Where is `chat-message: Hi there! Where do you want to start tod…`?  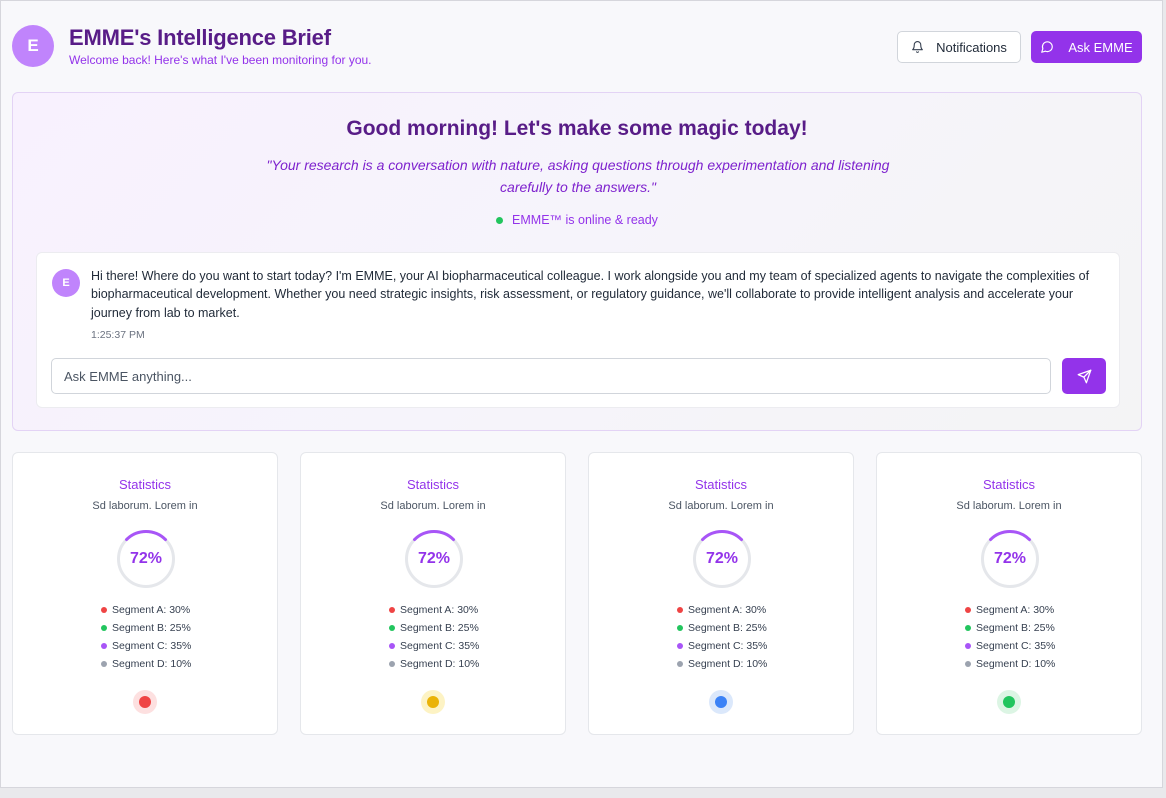 chat-message: Hi there! Where do you want to start tod… is located at coordinates (590, 294).